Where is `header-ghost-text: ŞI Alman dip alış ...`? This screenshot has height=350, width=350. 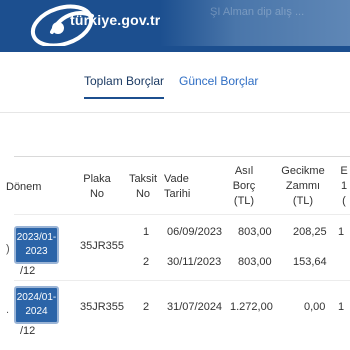 header-ghost-text: ŞI Alman dip alış ... is located at coordinates (257, 12).